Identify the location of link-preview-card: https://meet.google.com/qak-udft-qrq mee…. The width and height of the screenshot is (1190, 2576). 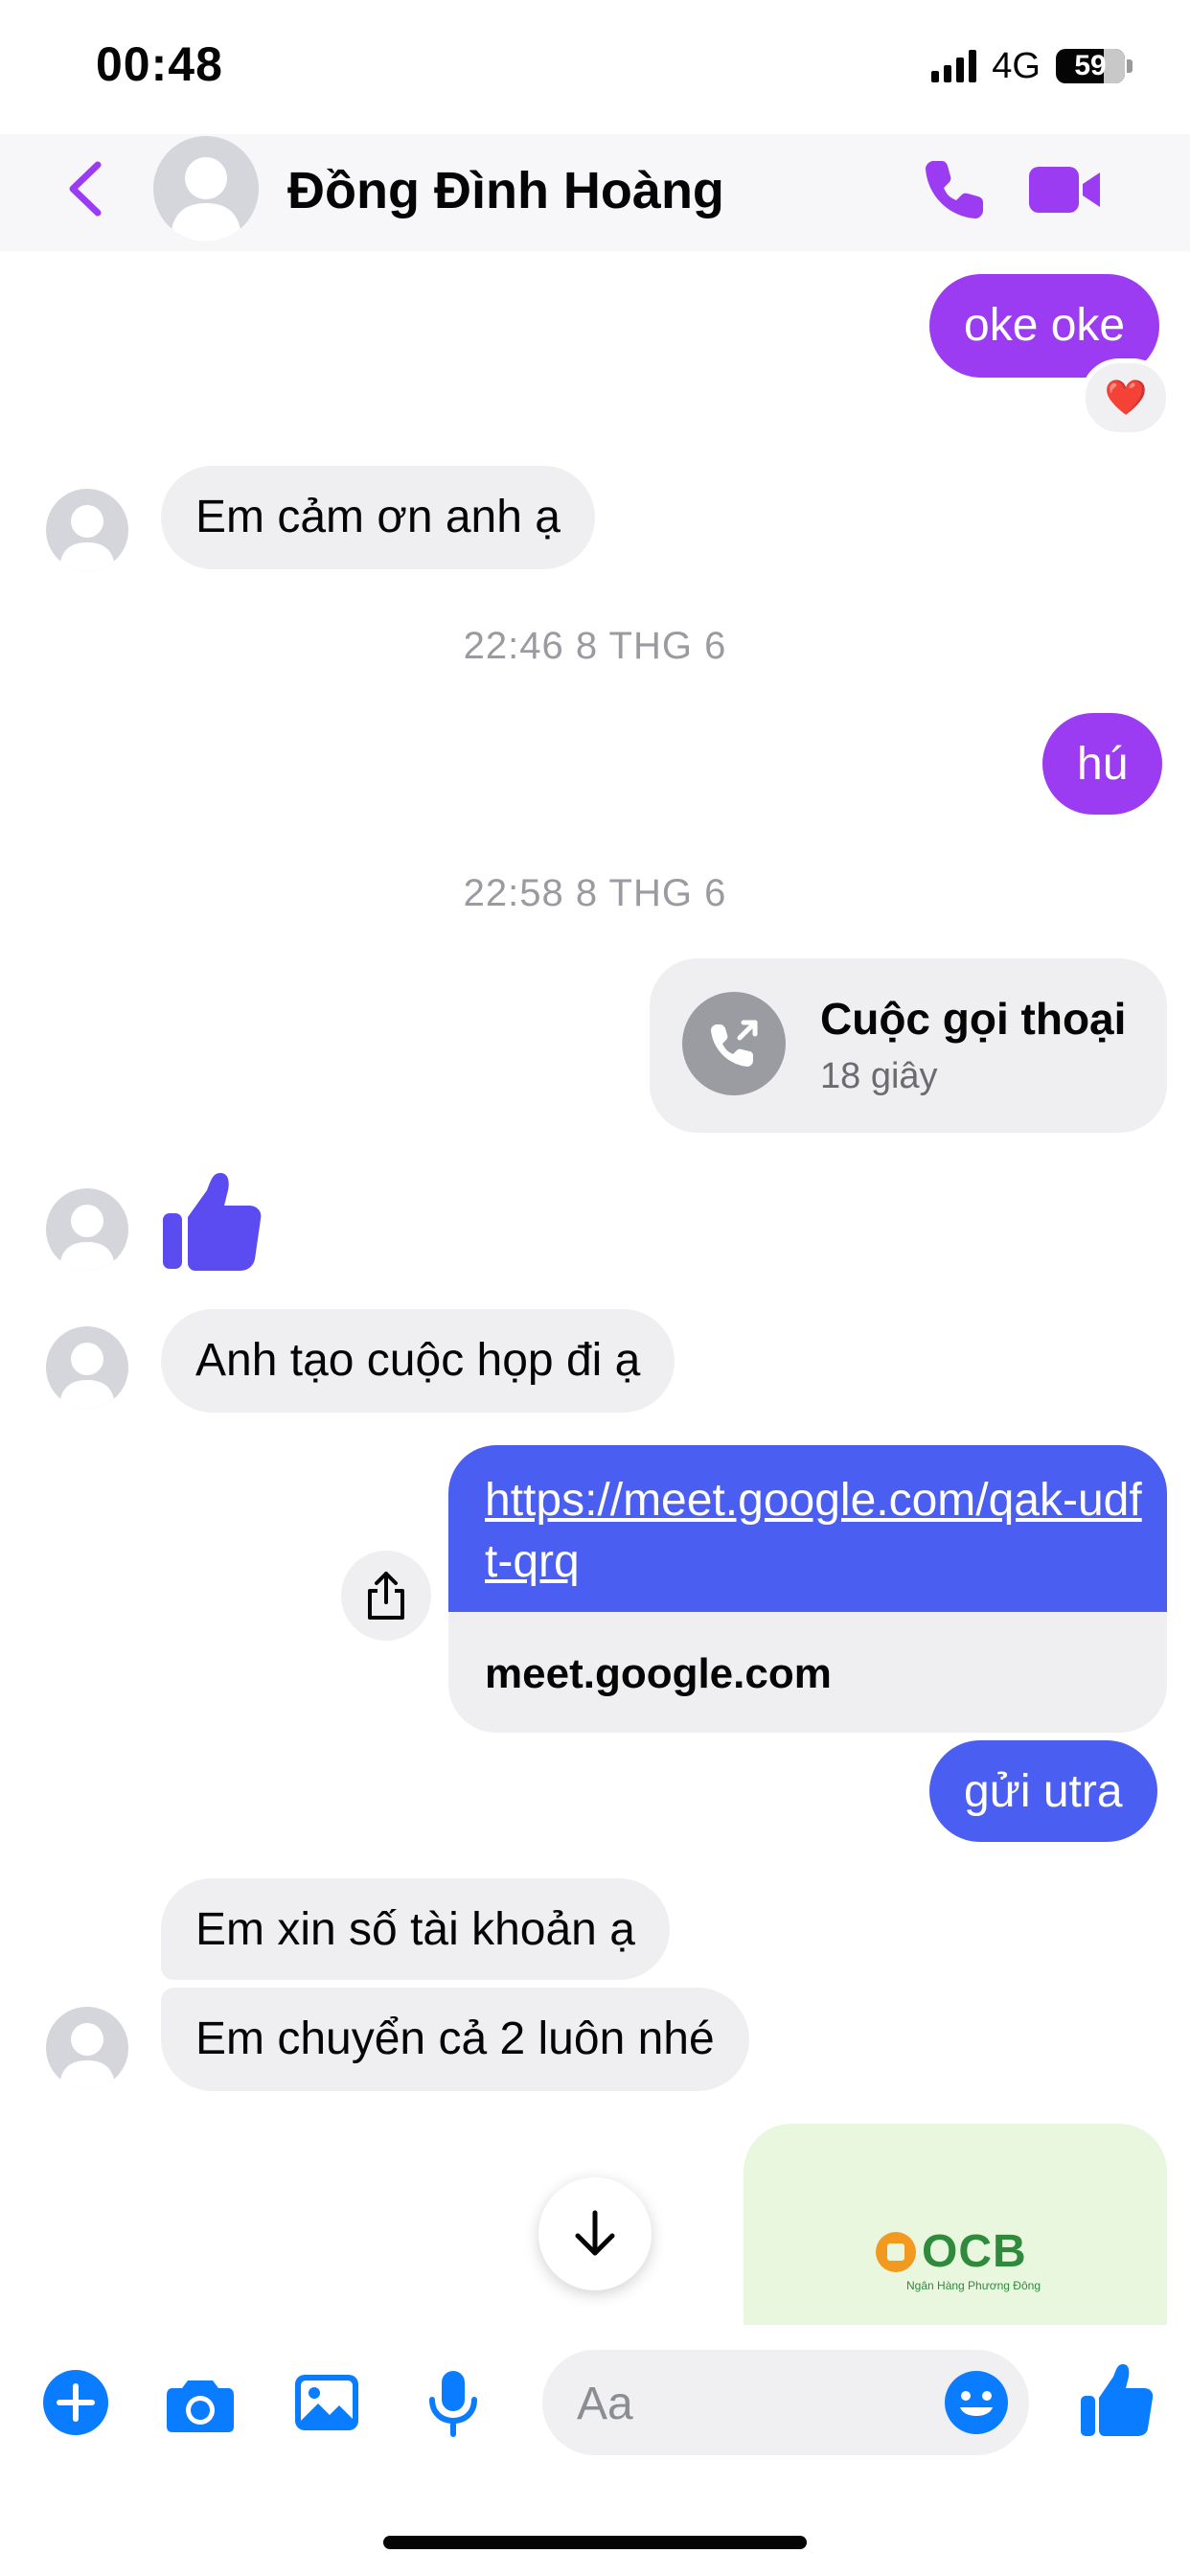
(808, 1589).